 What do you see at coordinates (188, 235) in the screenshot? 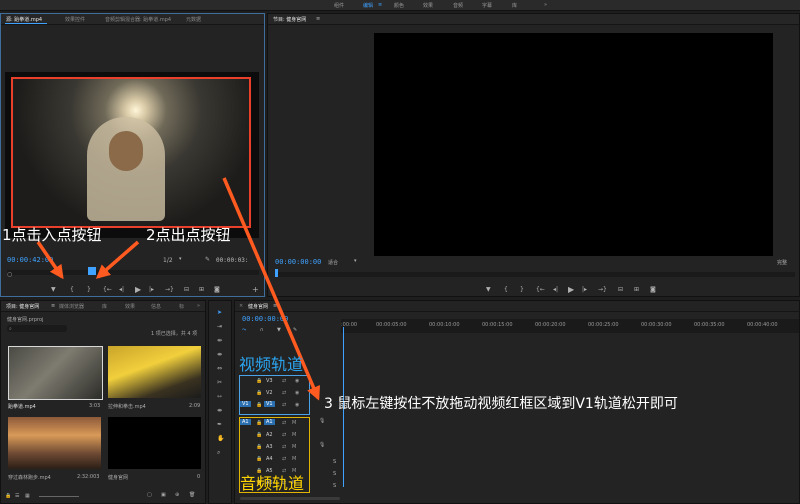
I see `step2-annotation: 2点出点按钮` at bounding box center [188, 235].